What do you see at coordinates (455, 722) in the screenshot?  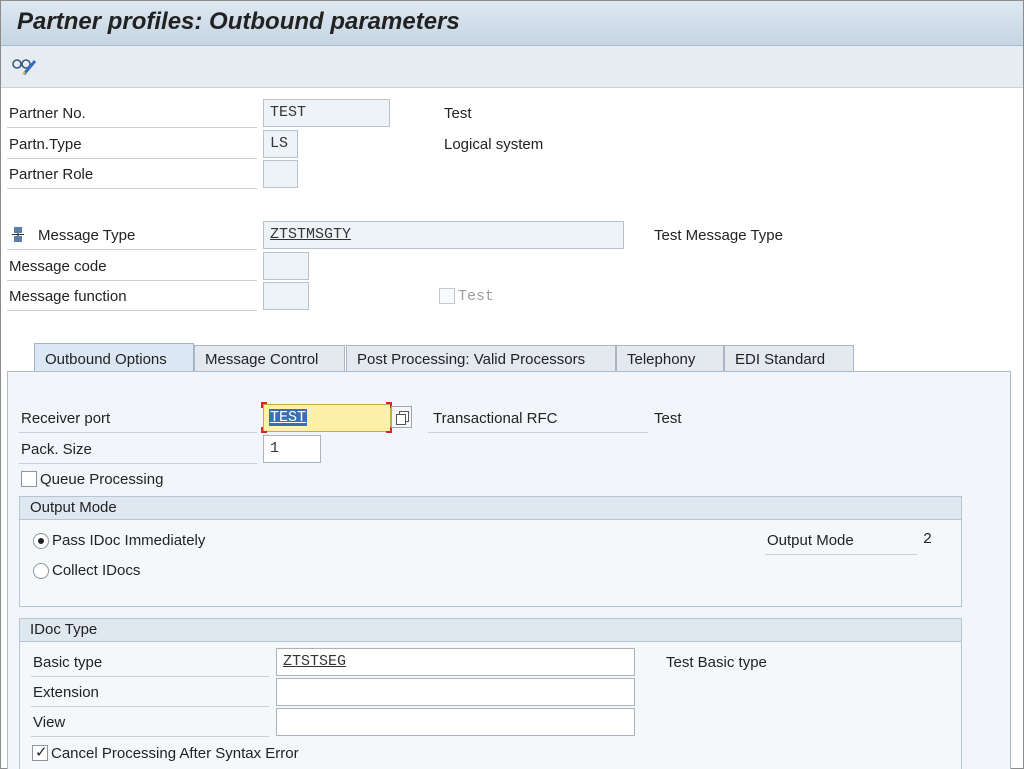 I see `view-field` at bounding box center [455, 722].